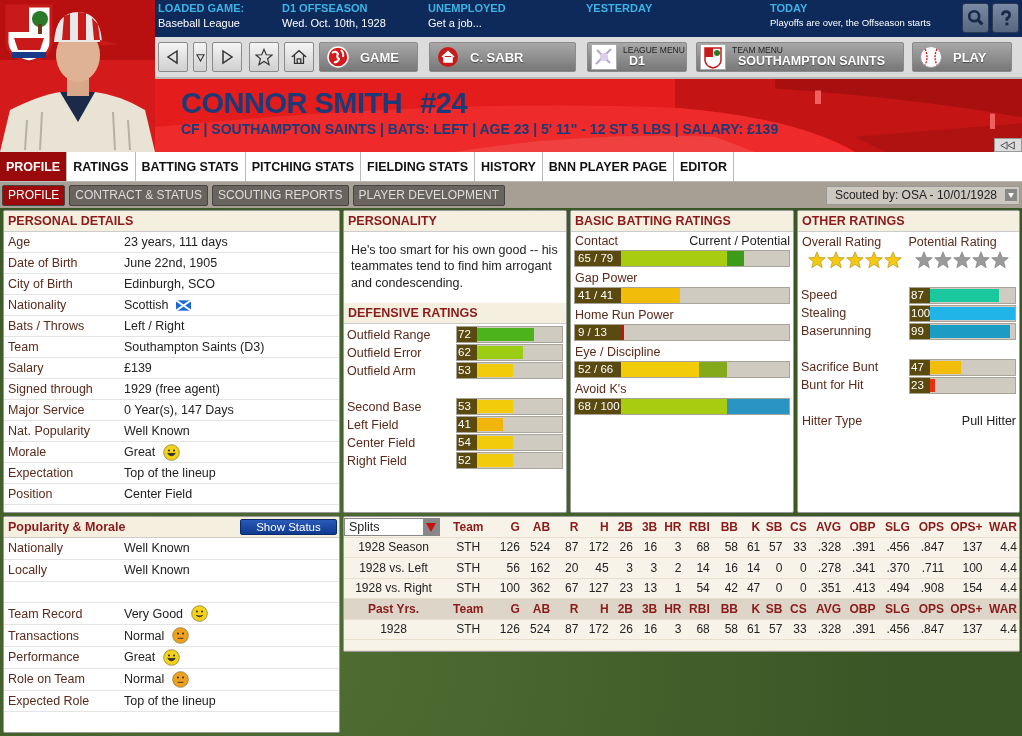  I want to click on column-header: SLG, so click(897, 526).